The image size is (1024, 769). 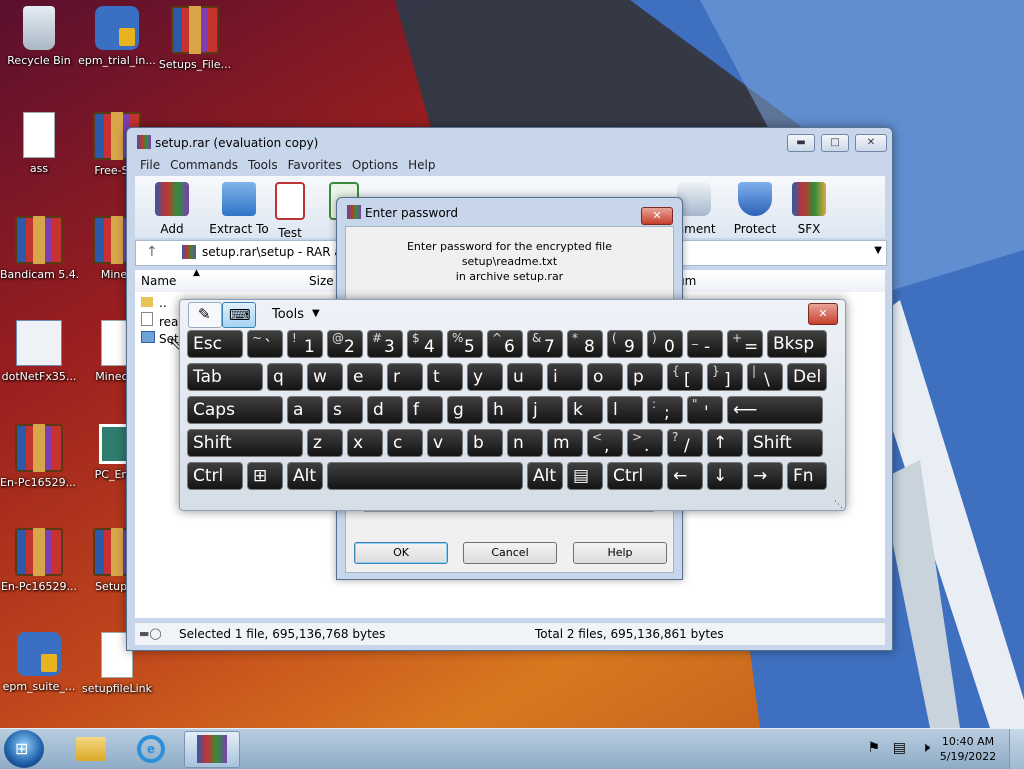 I want to click on key: f, so click(x=425, y=410).